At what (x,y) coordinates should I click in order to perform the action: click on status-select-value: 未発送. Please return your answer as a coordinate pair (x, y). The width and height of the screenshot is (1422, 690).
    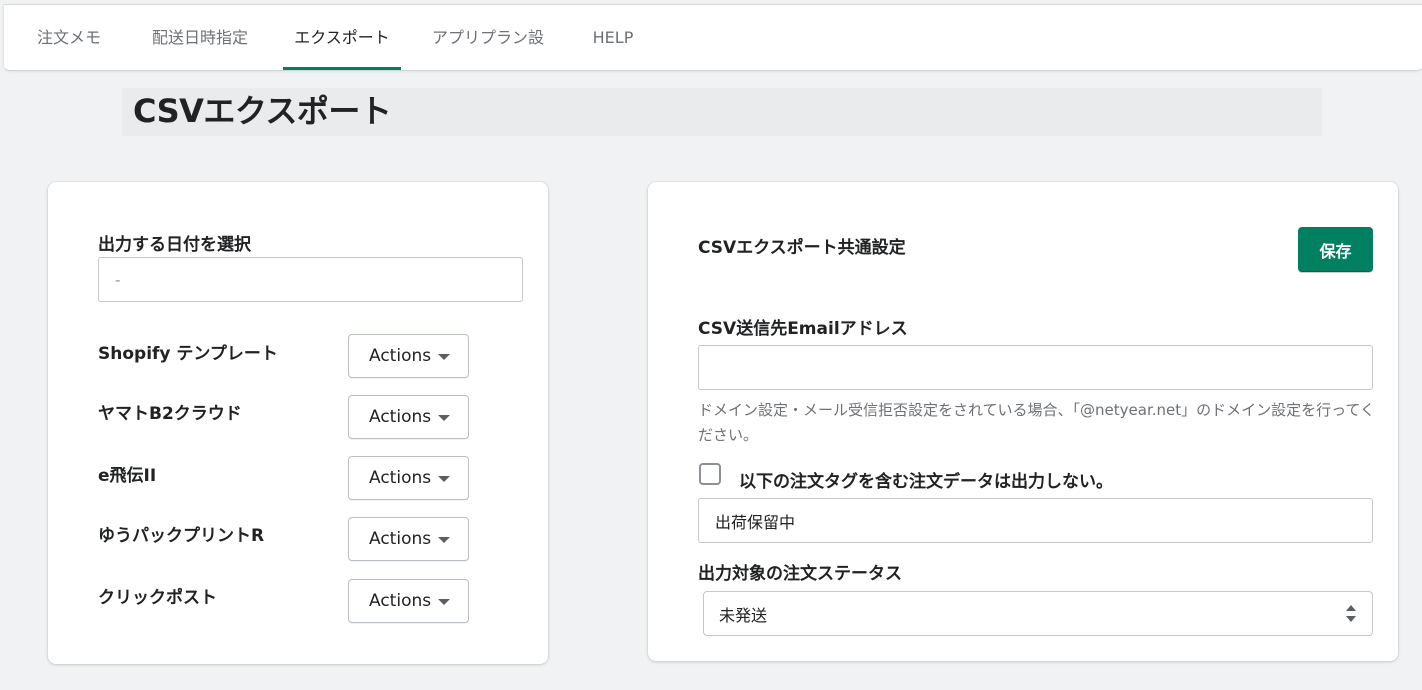
    Looking at the image, I should click on (743, 615).